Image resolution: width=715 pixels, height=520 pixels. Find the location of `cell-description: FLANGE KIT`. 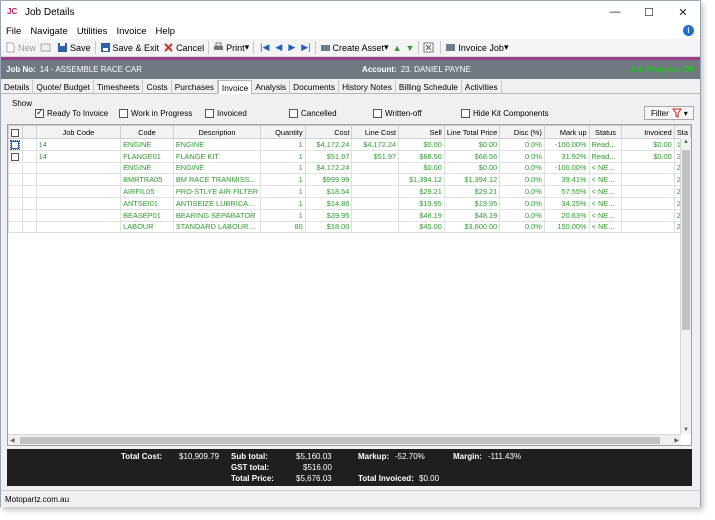

cell-description: FLANGE KIT is located at coordinates (217, 156).